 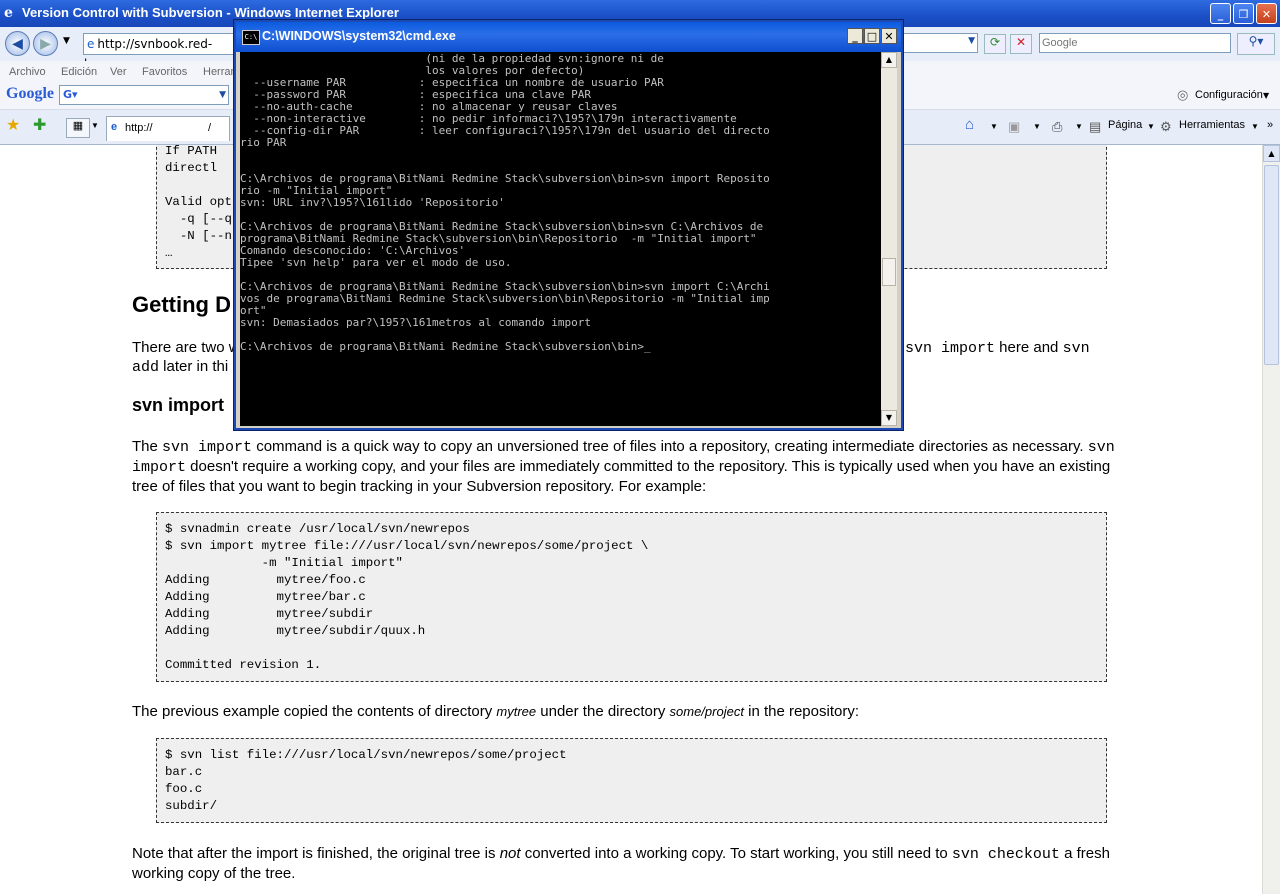 What do you see at coordinates (1029, 347) in the screenshot?
I see `para-ways-text-b: here and` at bounding box center [1029, 347].